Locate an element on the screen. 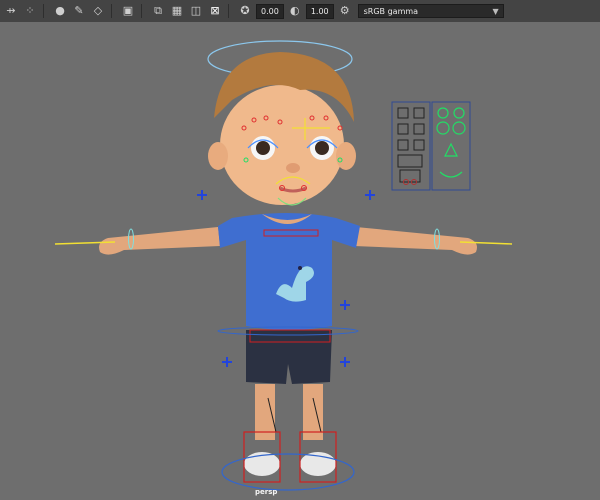 This screenshot has width=600, height=500. paint-icon: ✎ is located at coordinates (79, 11).